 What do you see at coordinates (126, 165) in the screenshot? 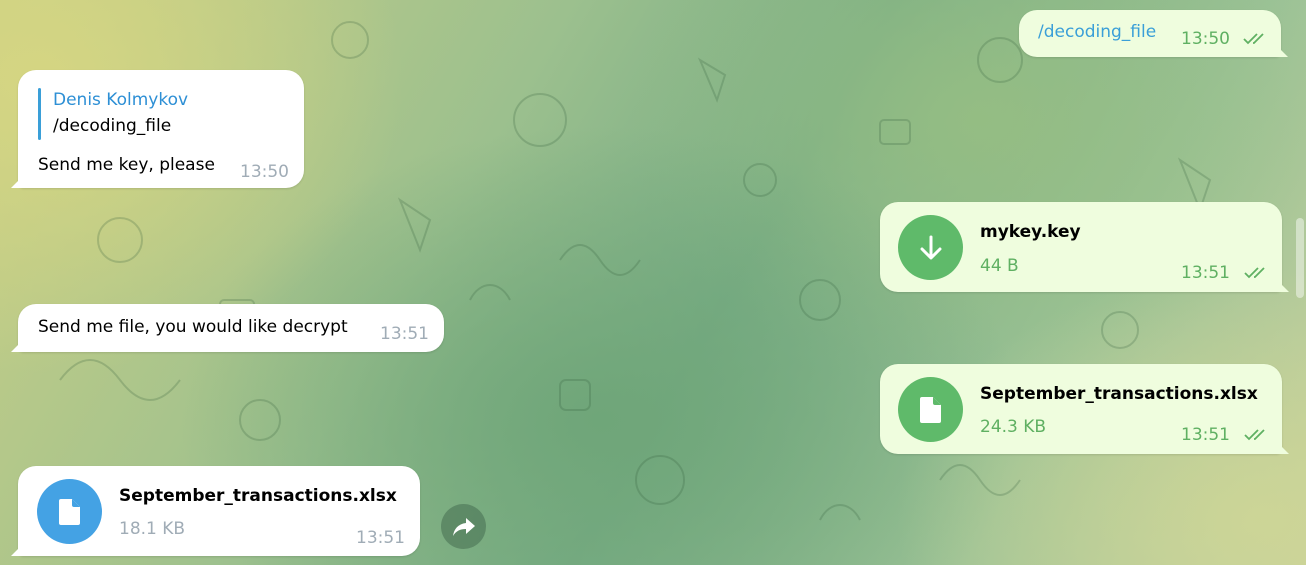
I see `message-text: Send me key, please` at bounding box center [126, 165].